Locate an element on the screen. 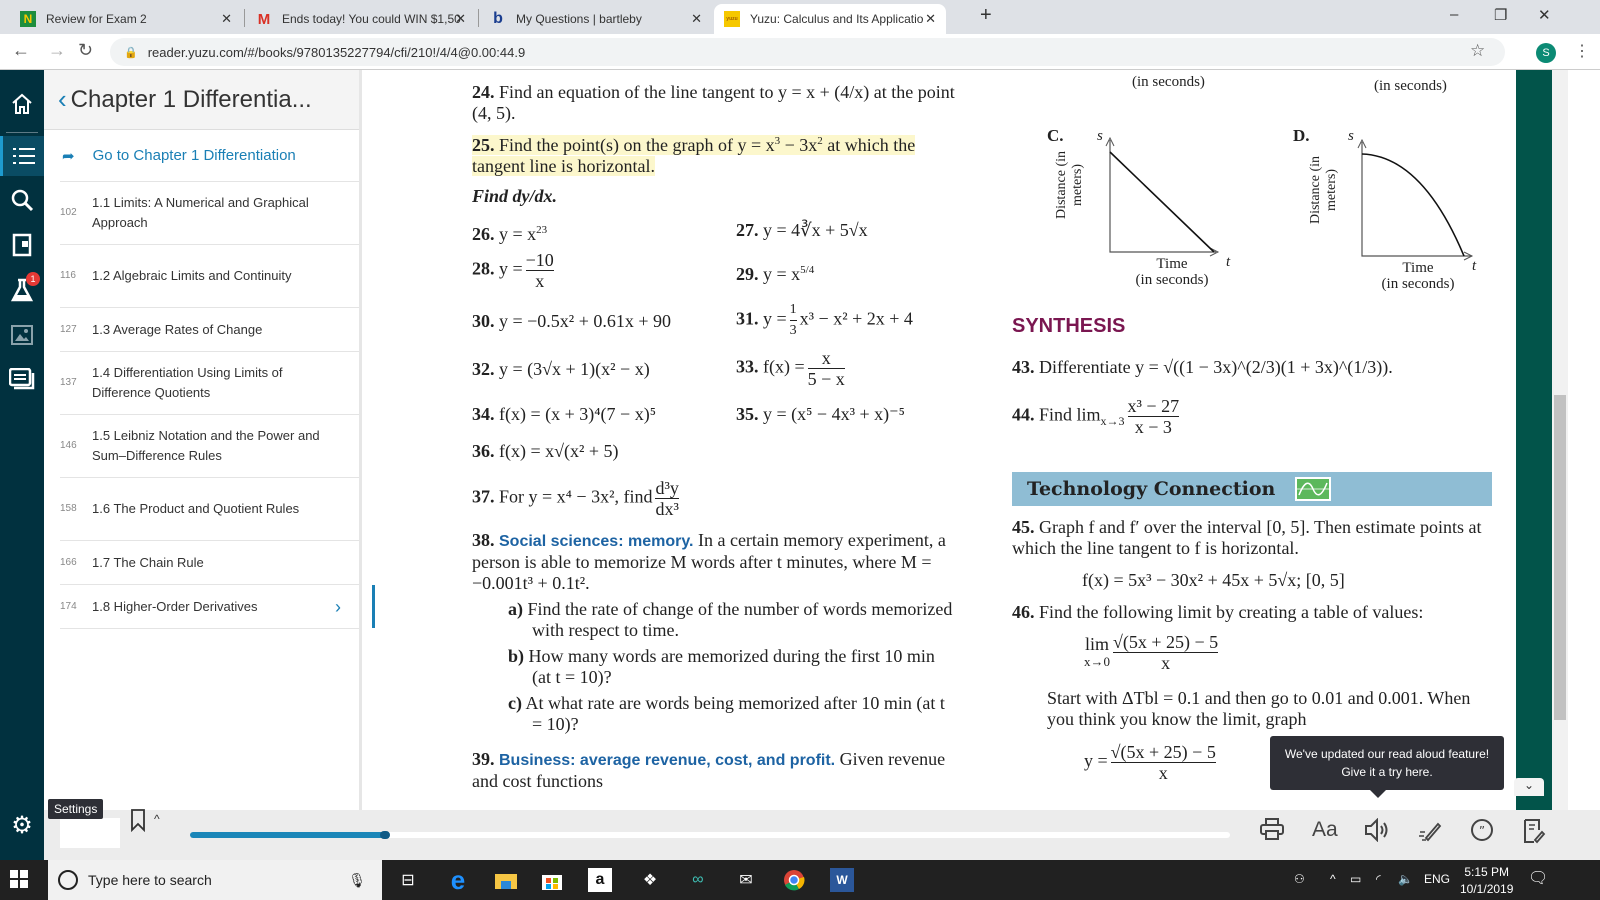 Image resolution: width=1600 pixels, height=900 pixels. edge-icon: e is located at coordinates (458, 880).